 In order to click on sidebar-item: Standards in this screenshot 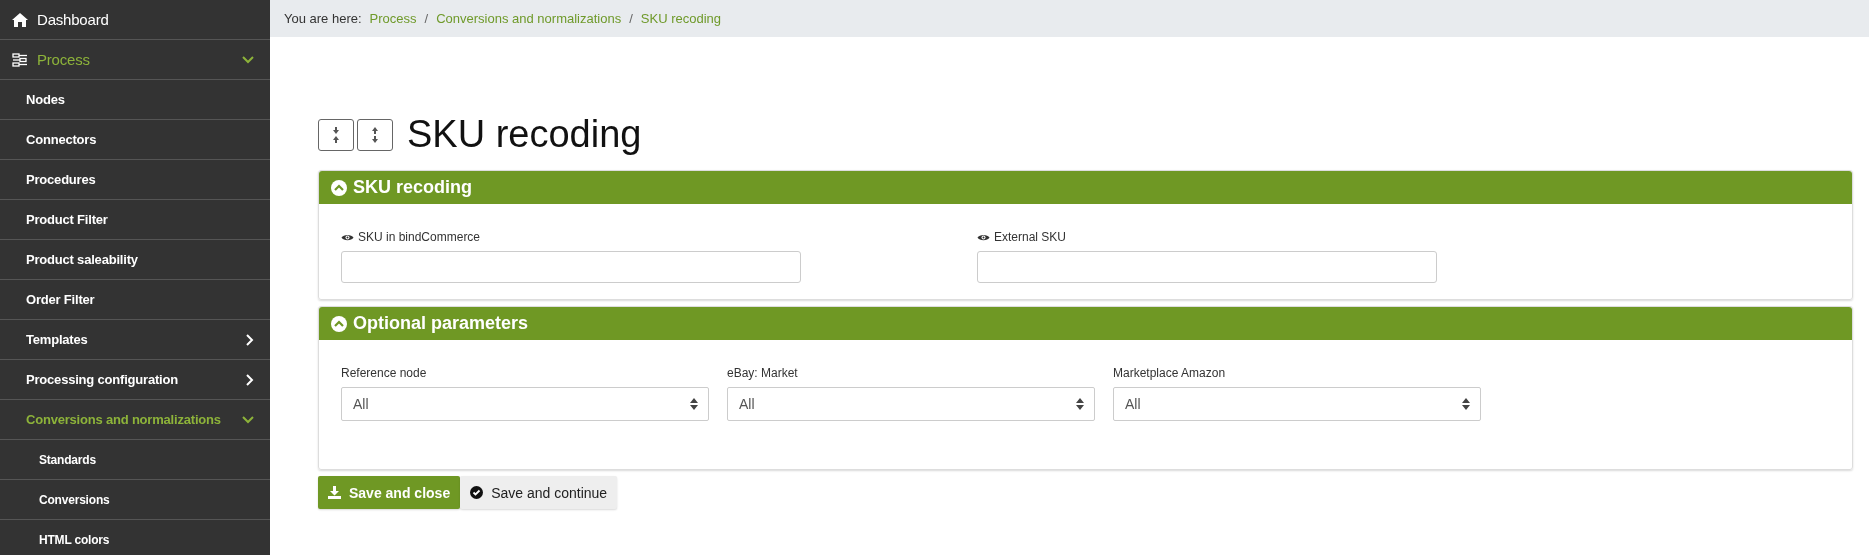, I will do `click(135, 460)`.